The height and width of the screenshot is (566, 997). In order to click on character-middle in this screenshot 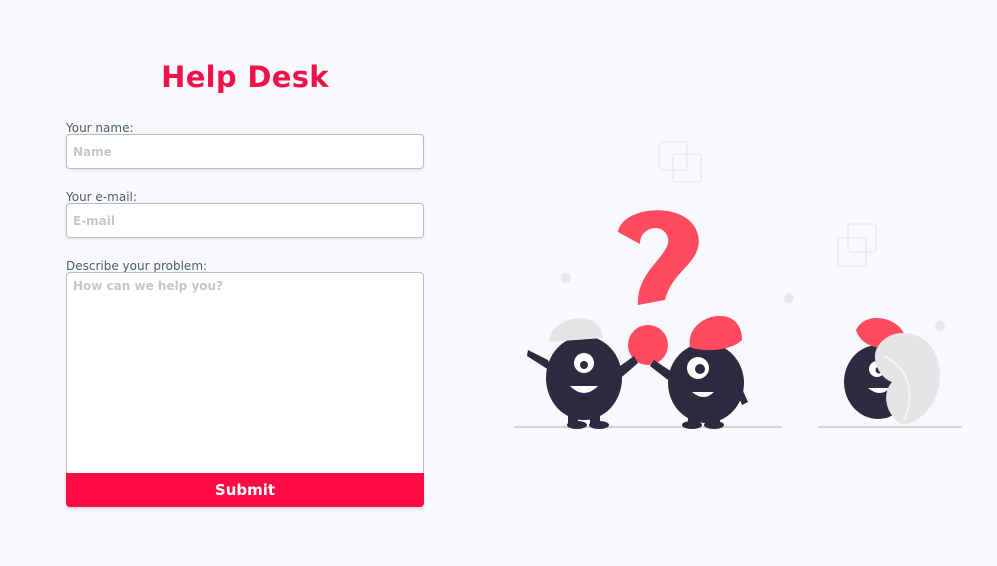, I will do `click(699, 372)`.